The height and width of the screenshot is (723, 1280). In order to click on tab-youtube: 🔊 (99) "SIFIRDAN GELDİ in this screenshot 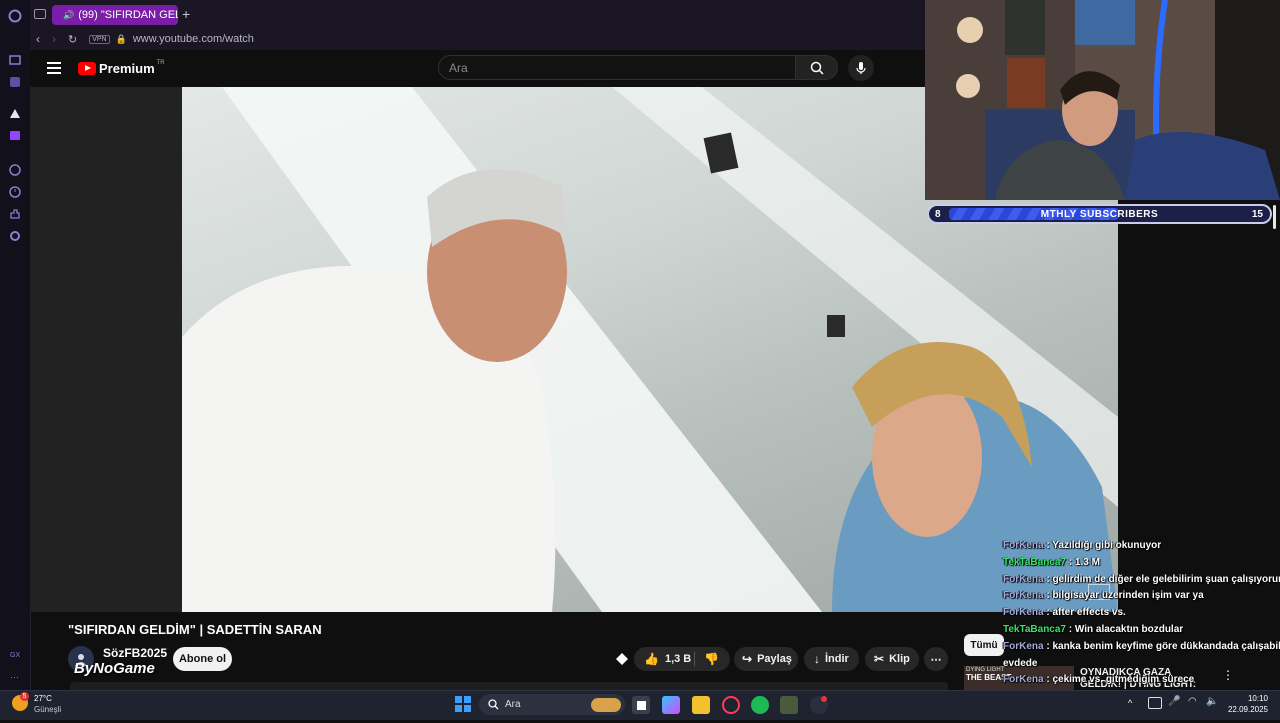, I will do `click(115, 15)`.